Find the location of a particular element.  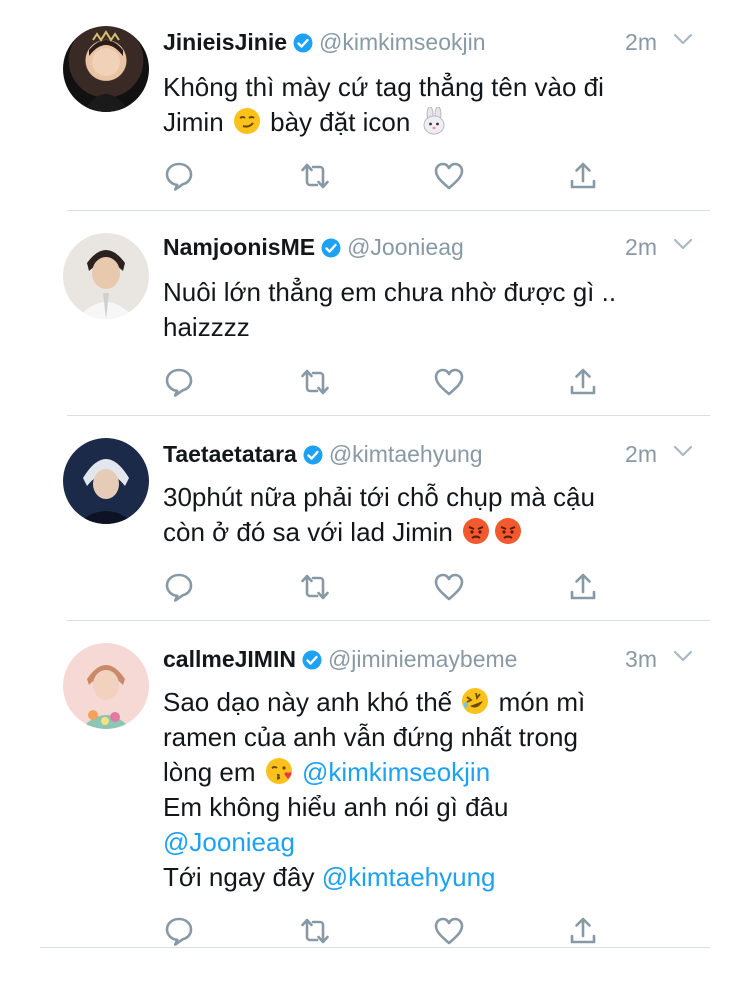

face-blowing-kiss-emoji-icon is located at coordinates (278, 771).